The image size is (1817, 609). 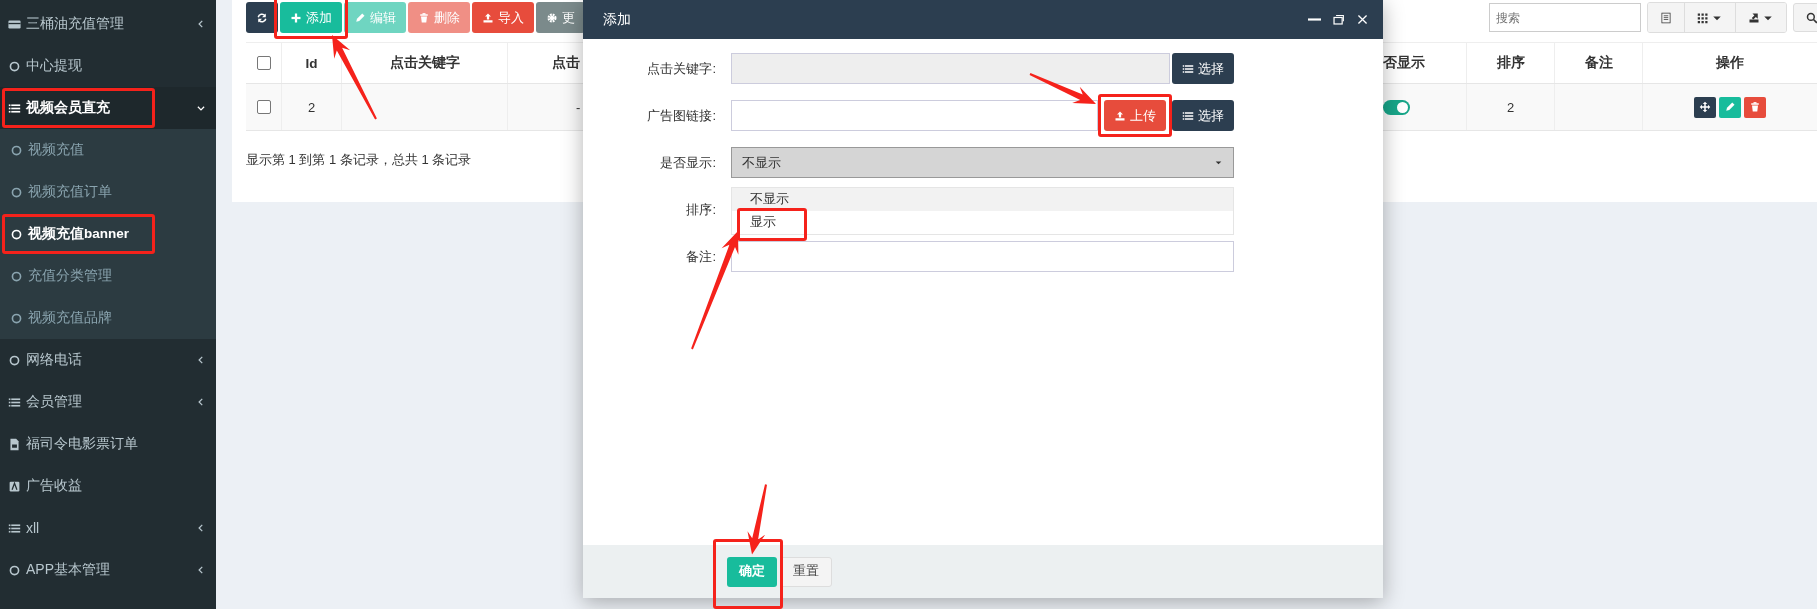 What do you see at coordinates (982, 162) in the screenshot?
I see `dropdown-select: 不显示` at bounding box center [982, 162].